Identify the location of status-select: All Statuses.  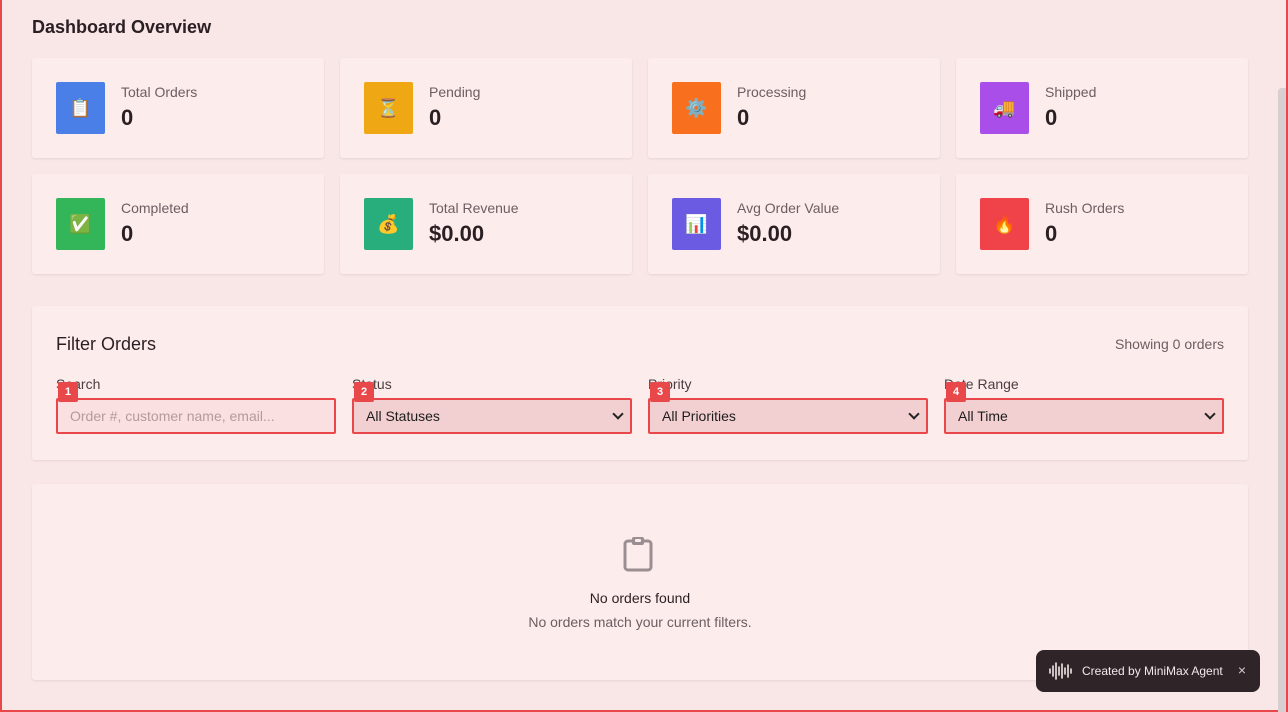
(492, 416).